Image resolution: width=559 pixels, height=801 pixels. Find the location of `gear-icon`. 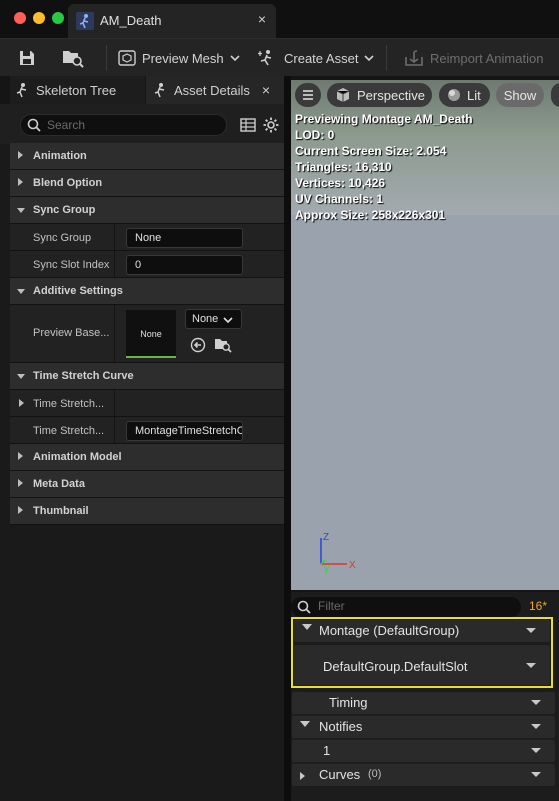

gear-icon is located at coordinates (271, 125).